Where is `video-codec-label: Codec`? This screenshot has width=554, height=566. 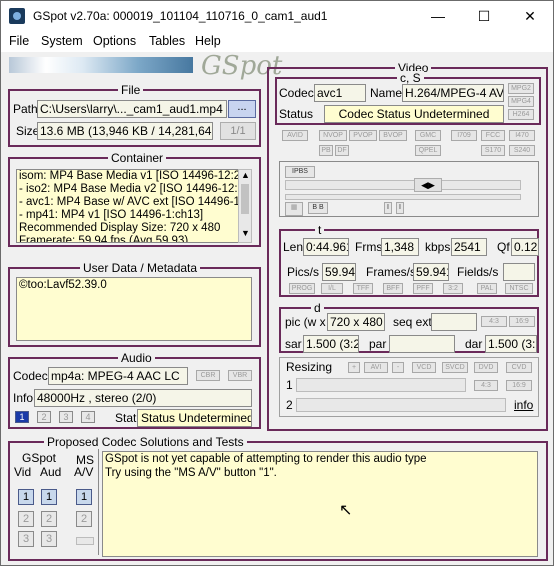 video-codec-label: Codec is located at coordinates (296, 93).